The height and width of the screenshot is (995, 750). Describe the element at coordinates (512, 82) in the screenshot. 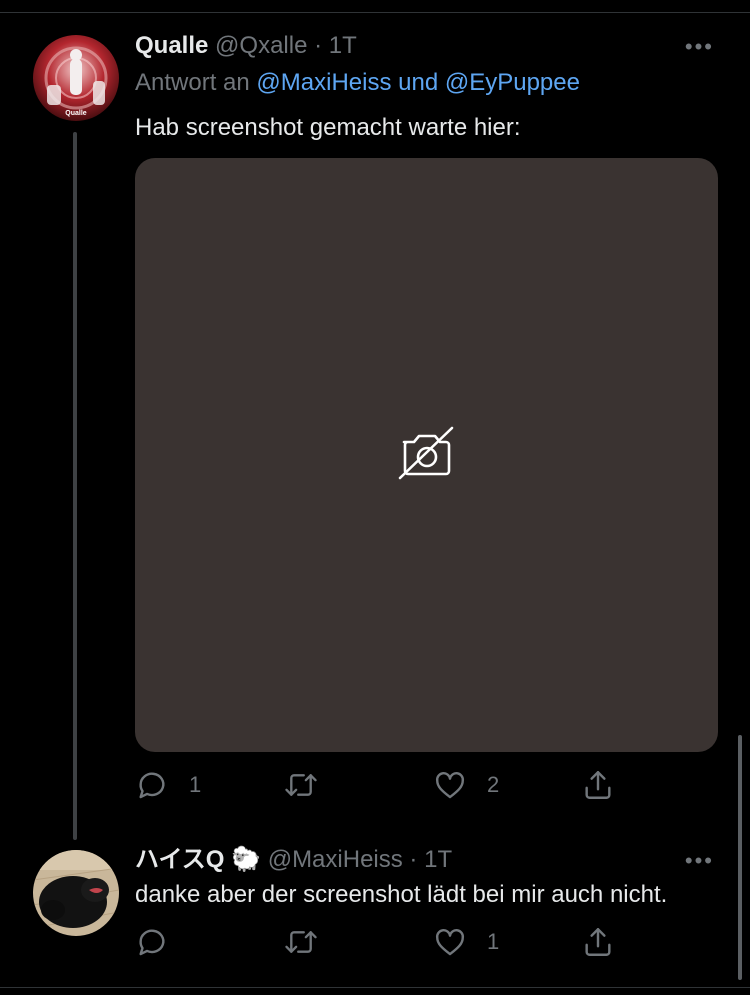

I see `mention-eypuppee: @EyPuppee` at that location.